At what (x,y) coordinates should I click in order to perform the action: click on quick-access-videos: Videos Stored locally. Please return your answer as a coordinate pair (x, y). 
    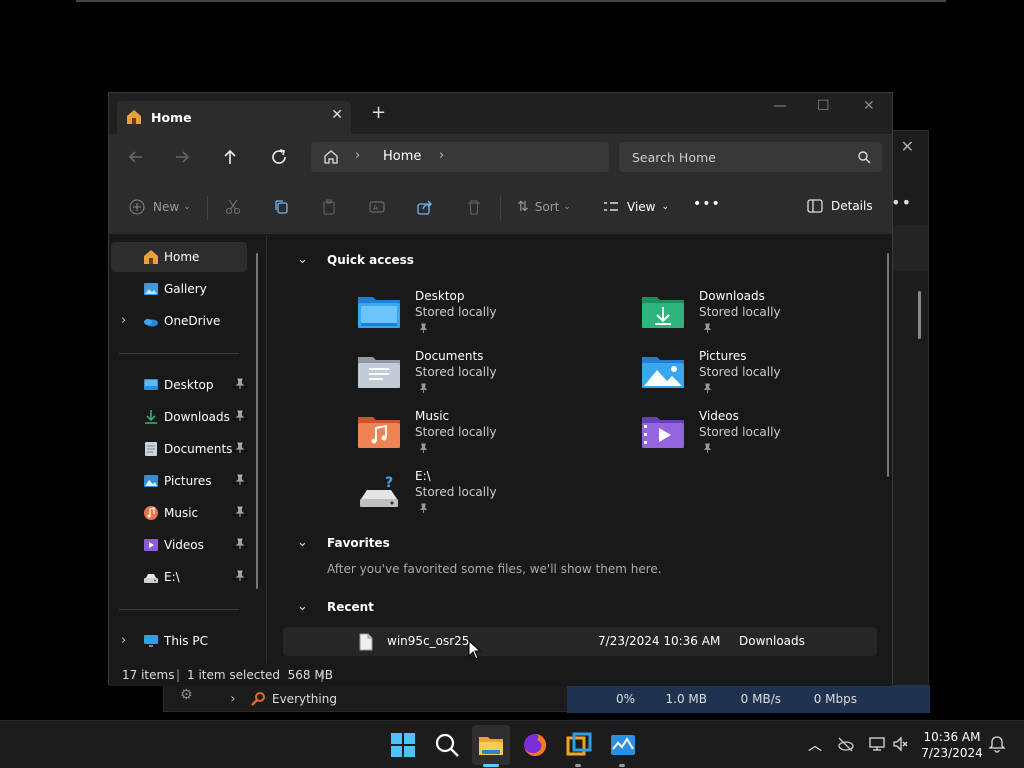
    Looking at the image, I should click on (766, 437).